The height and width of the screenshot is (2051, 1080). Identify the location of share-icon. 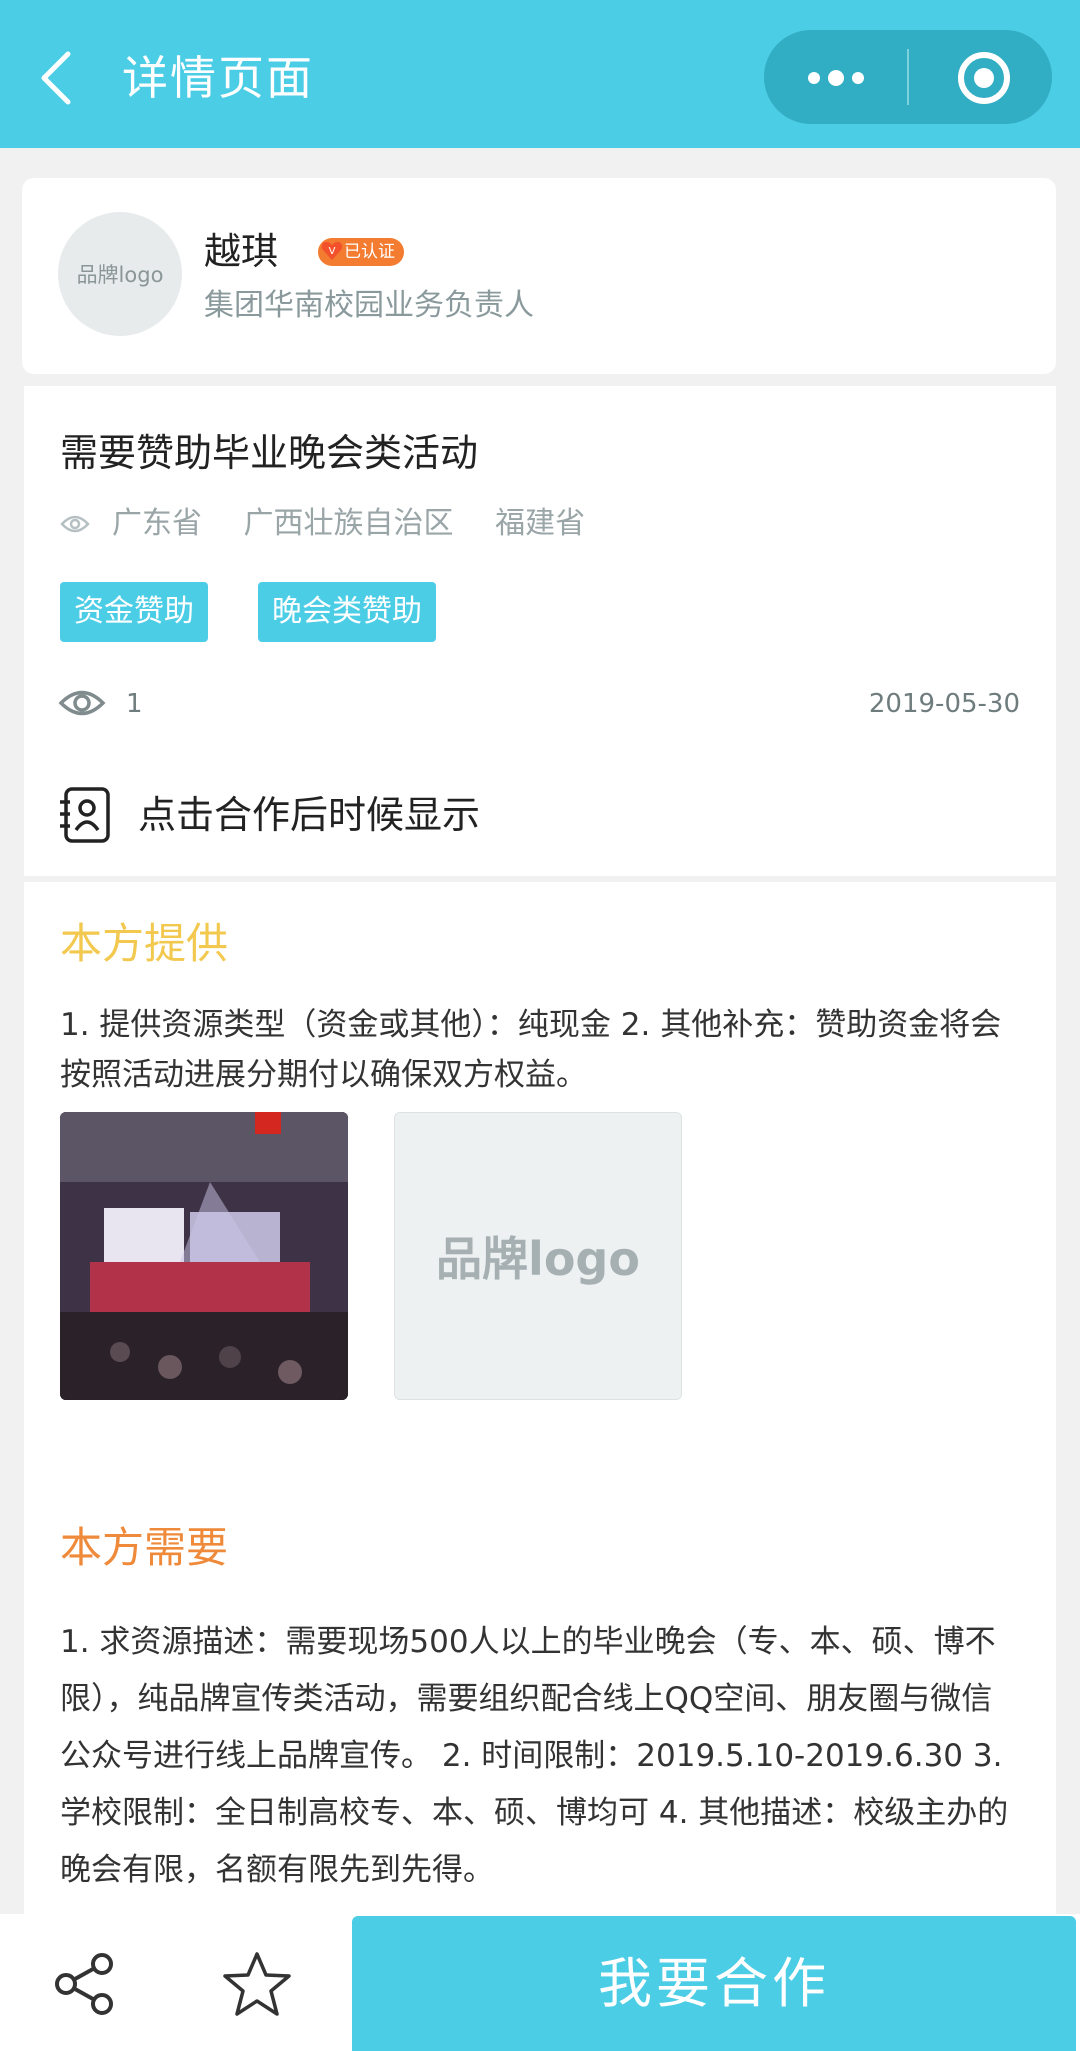
(85, 1984).